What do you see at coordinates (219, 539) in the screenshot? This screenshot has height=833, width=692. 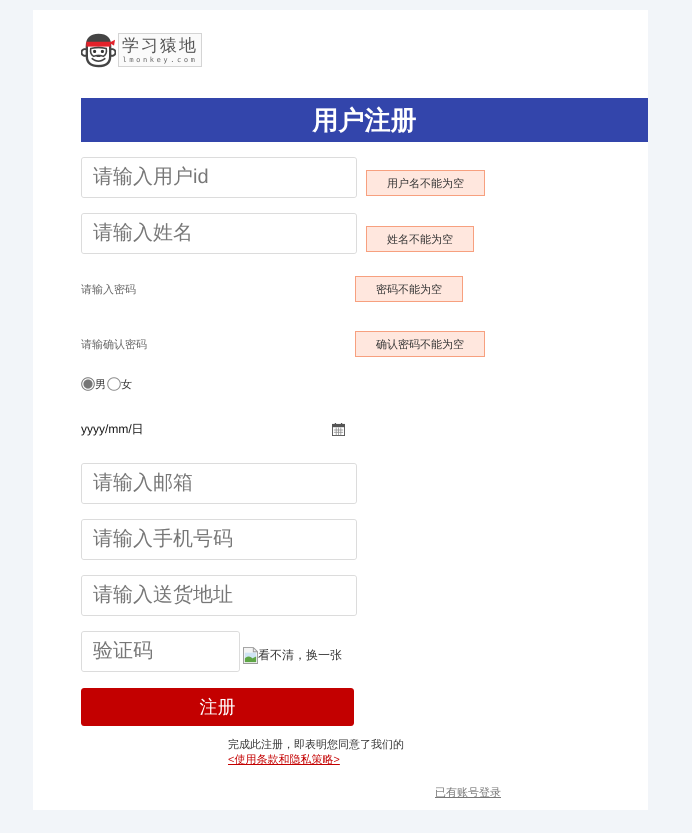 I see `input-field: 请输入手机号码` at bounding box center [219, 539].